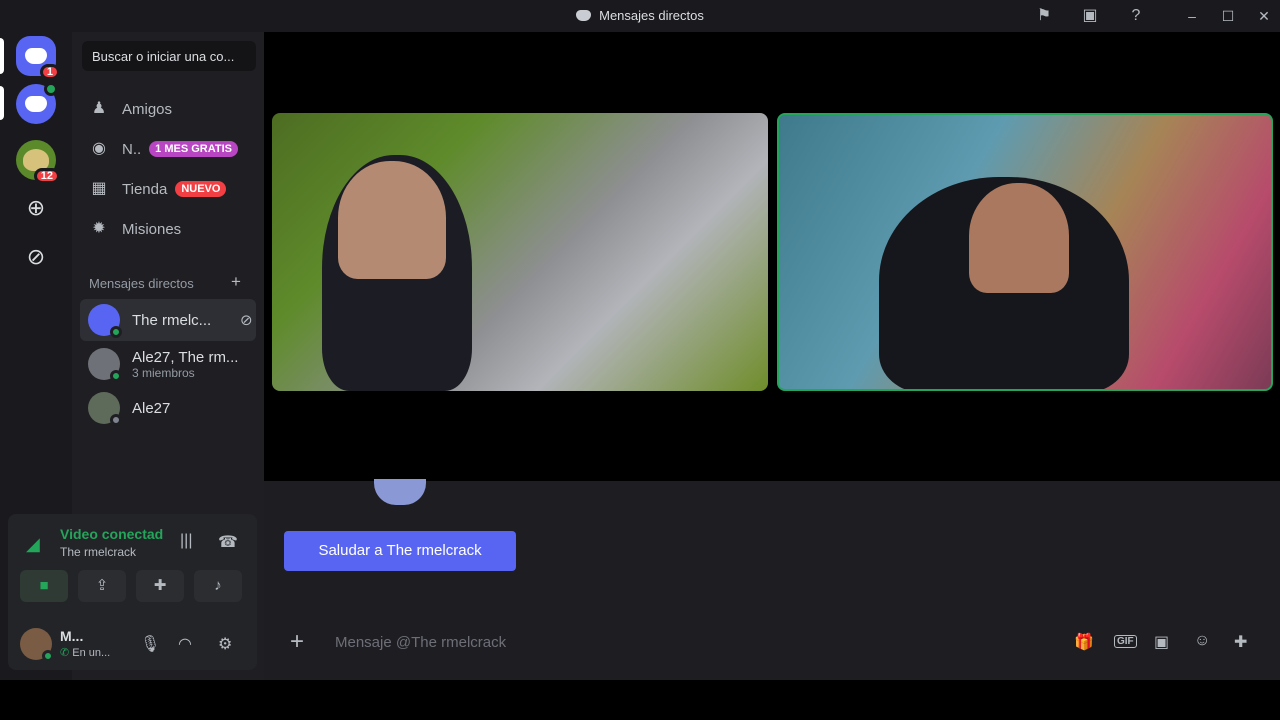  I want to click on nav-label: Tienda, so click(145, 189).